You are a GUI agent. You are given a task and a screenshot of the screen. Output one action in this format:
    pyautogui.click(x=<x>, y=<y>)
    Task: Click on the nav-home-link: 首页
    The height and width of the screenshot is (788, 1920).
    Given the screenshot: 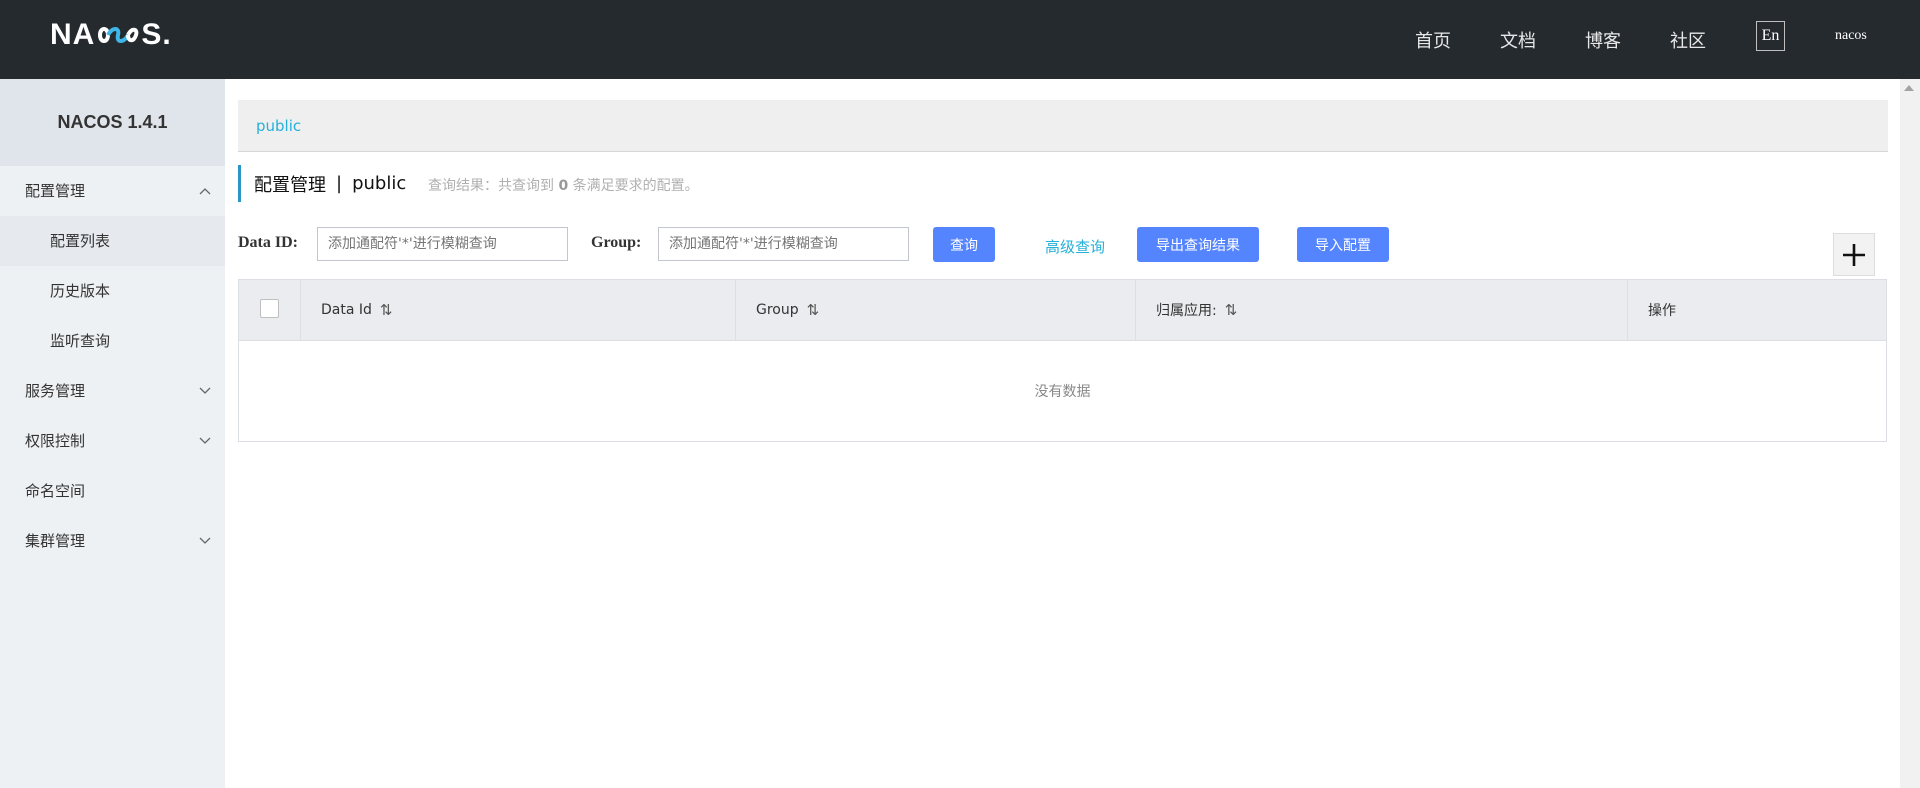 What is the action you would take?
    pyautogui.click(x=1433, y=40)
    